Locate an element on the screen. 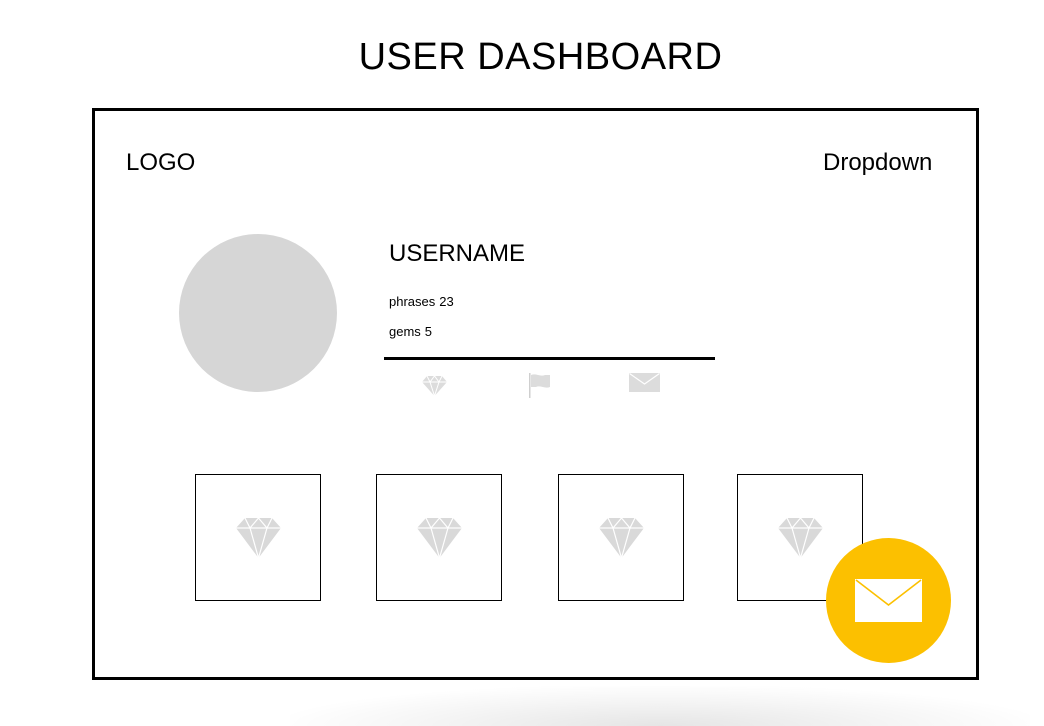 Image resolution: width=1044 pixels, height=726 pixels. phrases-stat: phrases 23 is located at coordinates (421, 301).